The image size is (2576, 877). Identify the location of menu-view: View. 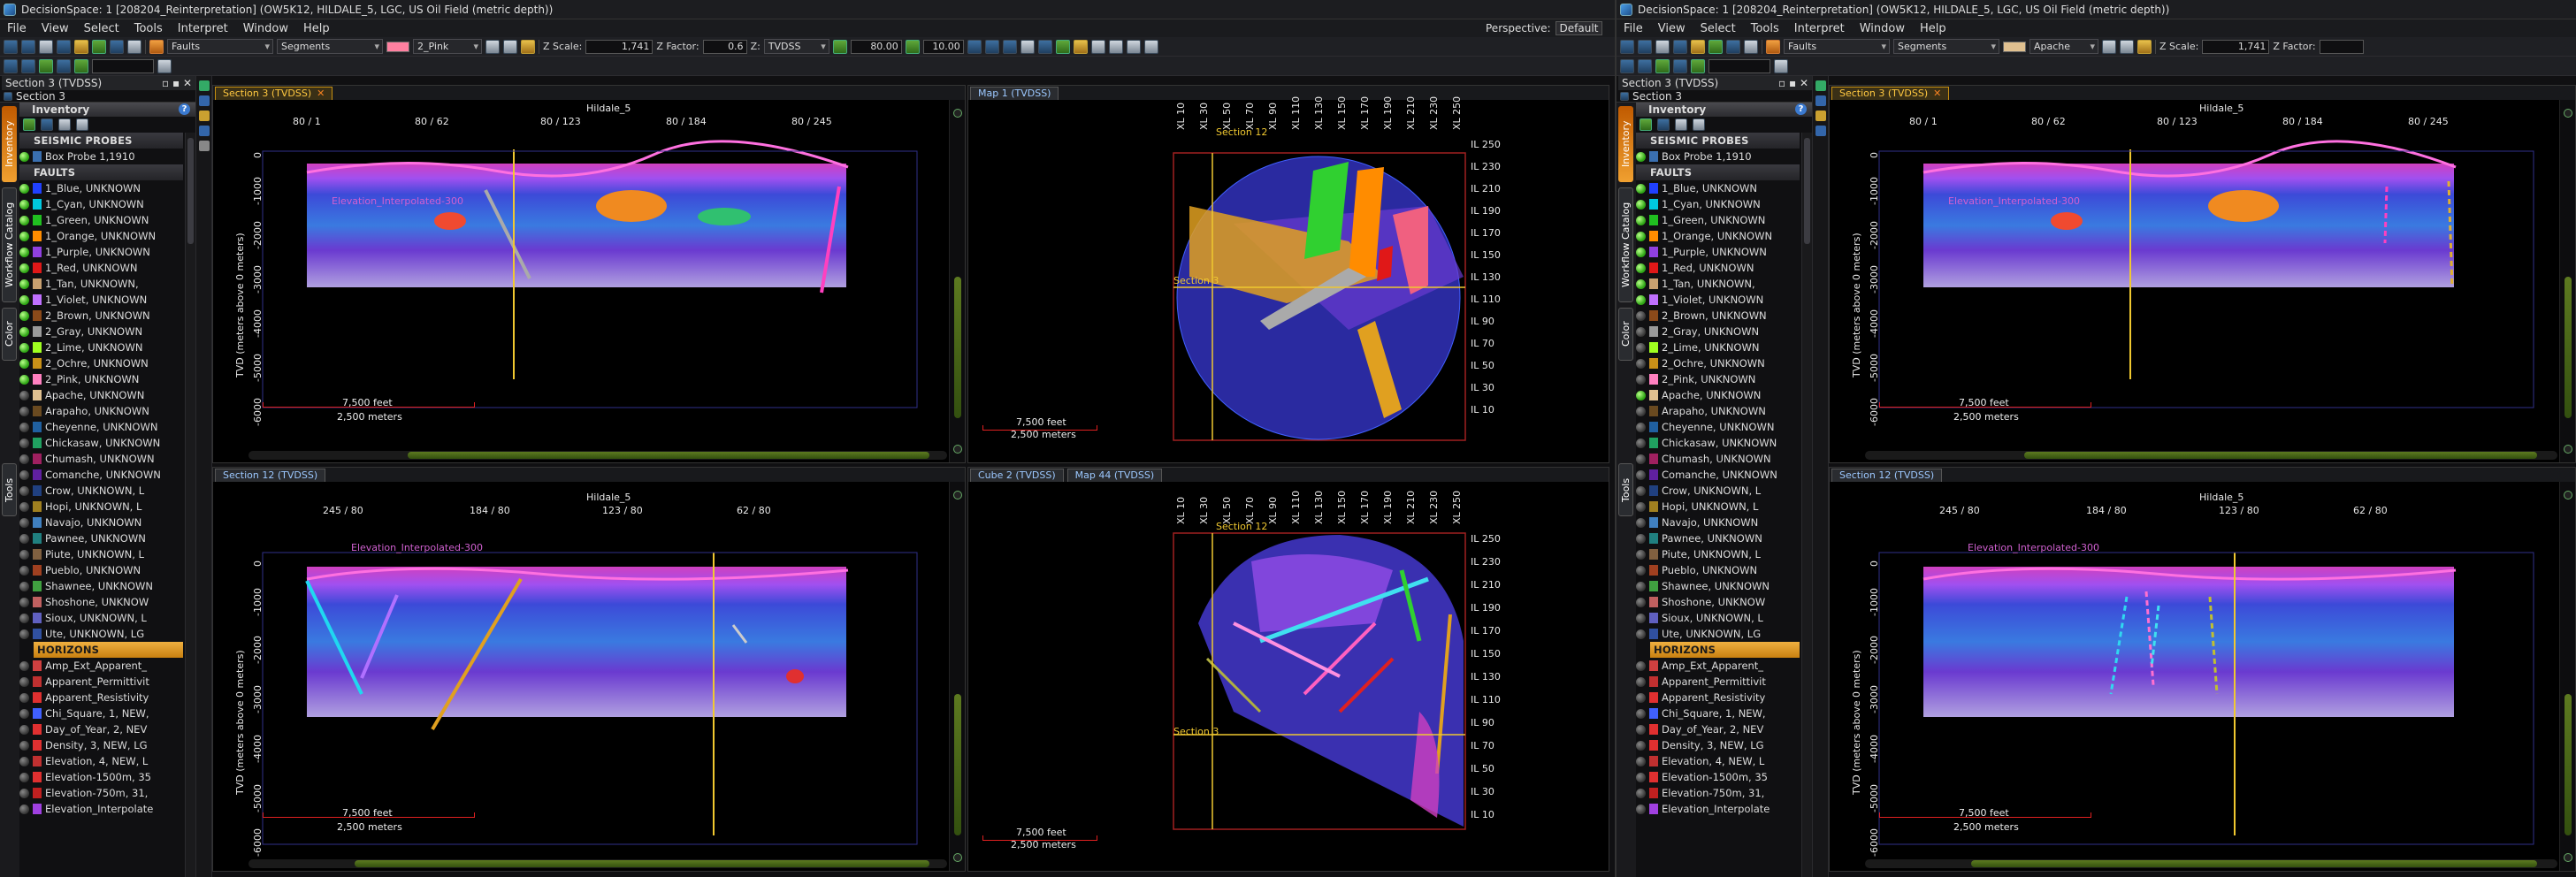
(55, 28).